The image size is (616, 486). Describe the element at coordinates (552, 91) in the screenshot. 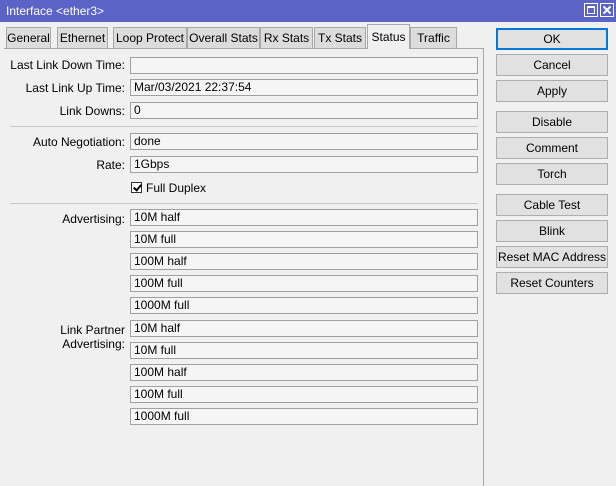

I see `apply-button: Apply` at that location.